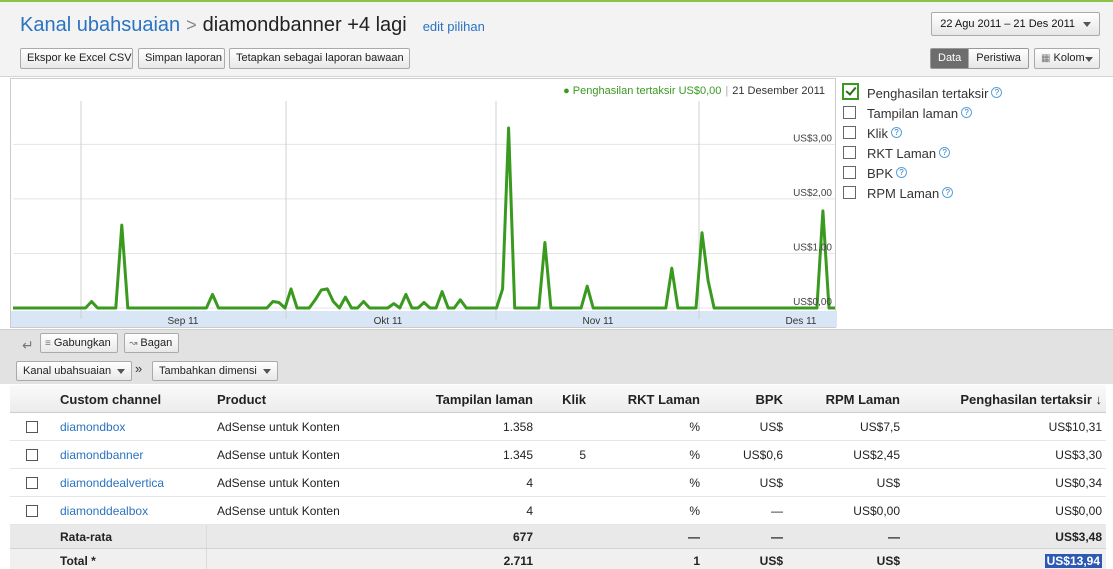 The height and width of the screenshot is (569, 1113). I want to click on date-range-picker: 22 Agu 2011 – 21 Des 2011, so click(1015, 24).